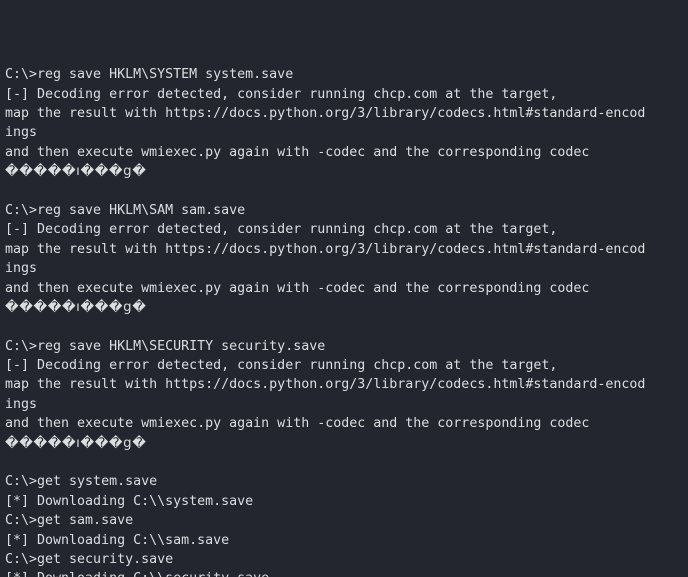  Describe the element at coordinates (149, 75) in the screenshot. I see `terminal-line-command: C:\>reg save HKLM\SYSTEM system.save` at that location.